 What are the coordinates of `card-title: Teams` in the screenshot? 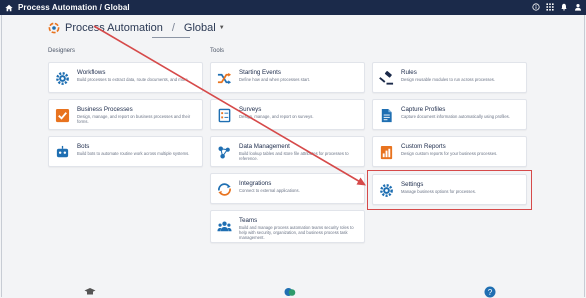 It's located at (248, 220).